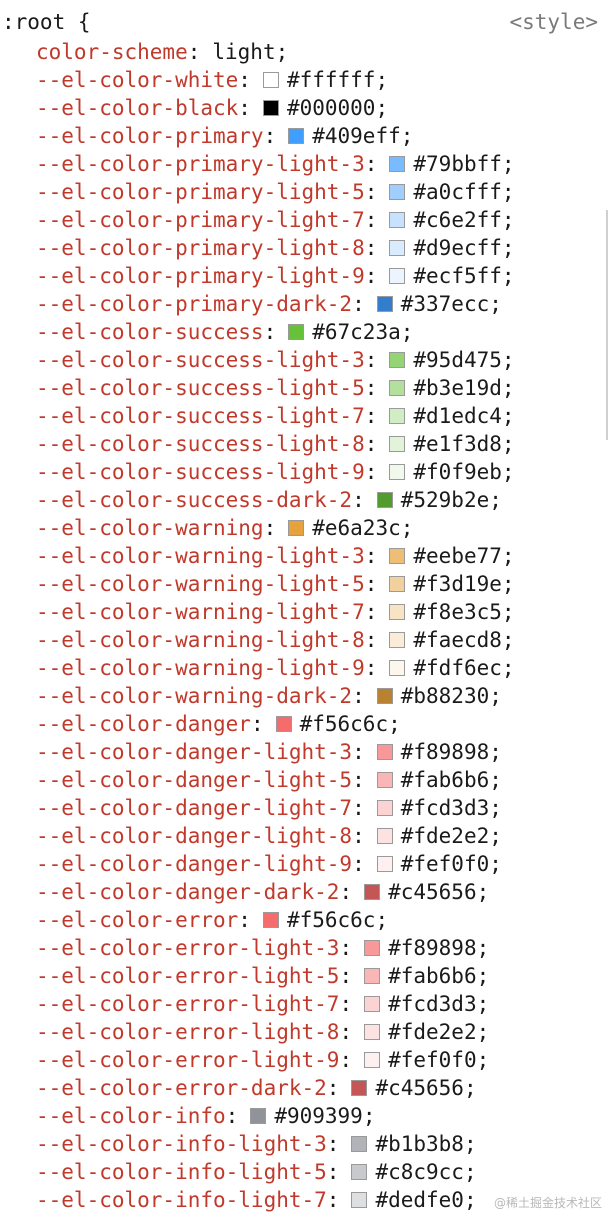 The height and width of the screenshot is (1217, 608). What do you see at coordinates (275, 836) in the screenshot?
I see `css-declaration: --el-color-danger-light-8: #fde2e2;` at bounding box center [275, 836].